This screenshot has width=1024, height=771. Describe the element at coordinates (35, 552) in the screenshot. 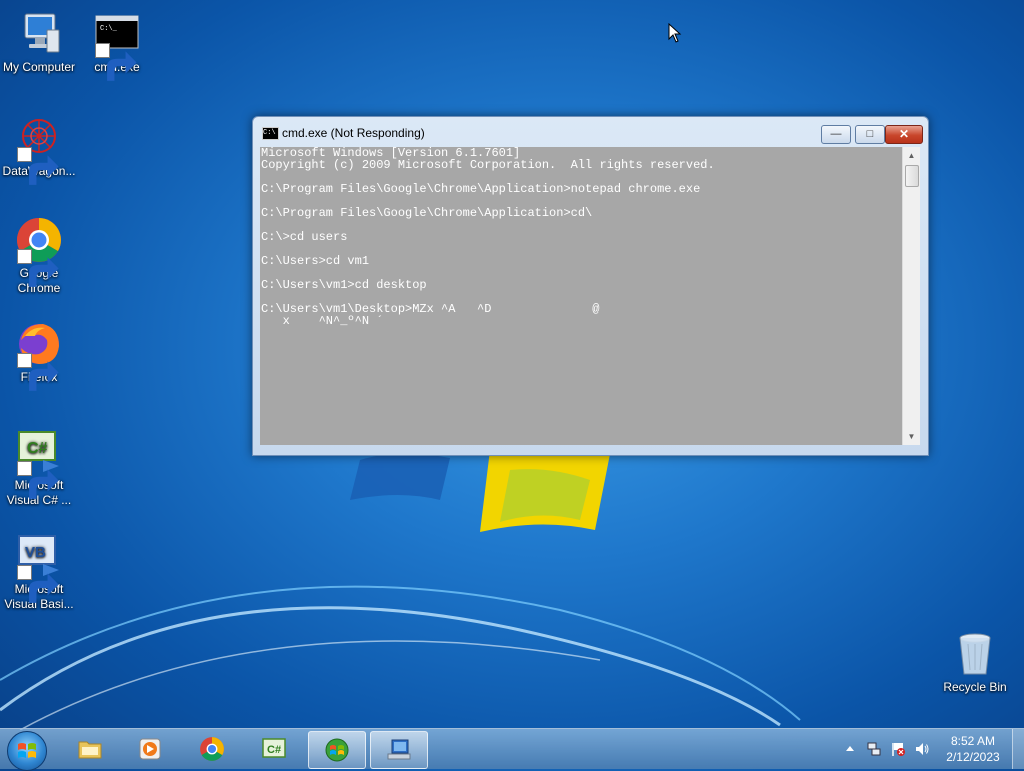

I see `svg-text: VB` at that location.